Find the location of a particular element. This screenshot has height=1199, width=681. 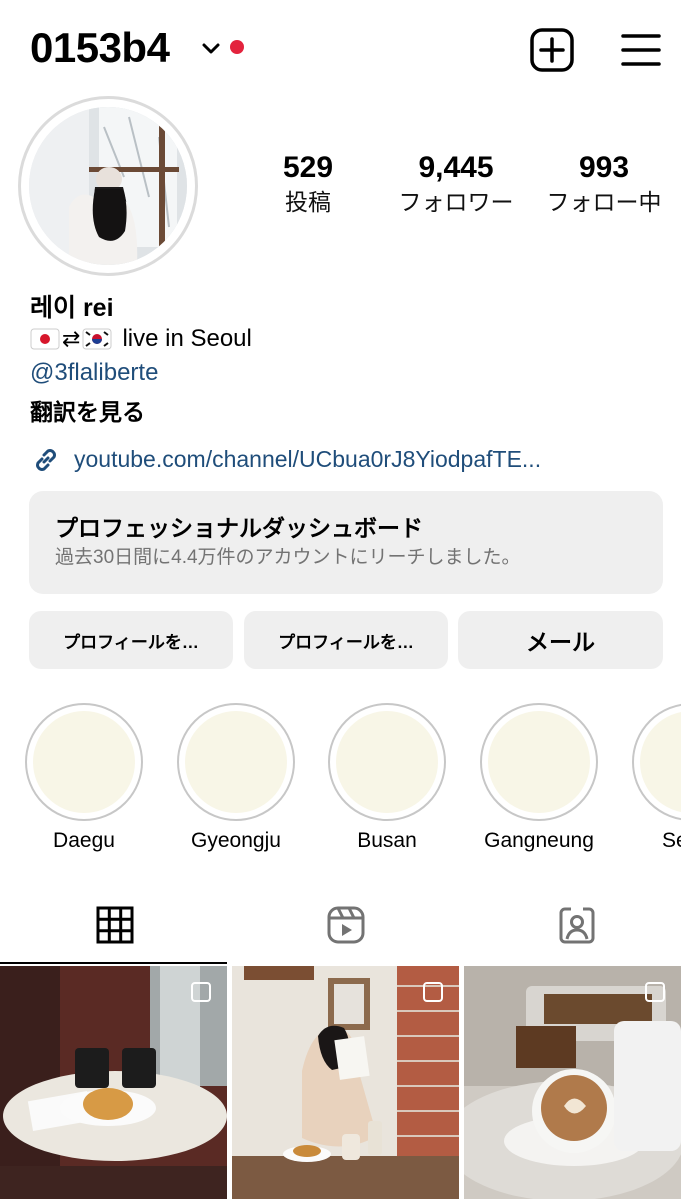

highlight-item: Busan is located at coordinates (387, 778).